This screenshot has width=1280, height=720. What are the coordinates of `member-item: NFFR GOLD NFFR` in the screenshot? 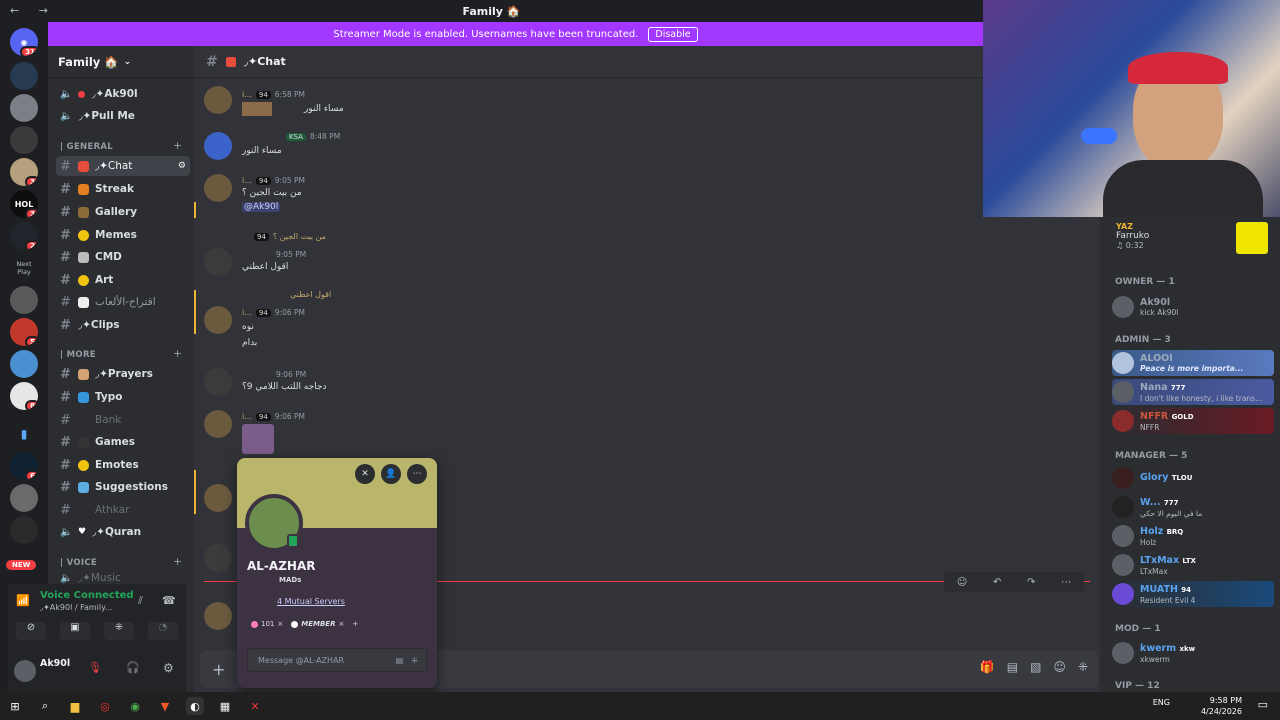 It's located at (1193, 421).